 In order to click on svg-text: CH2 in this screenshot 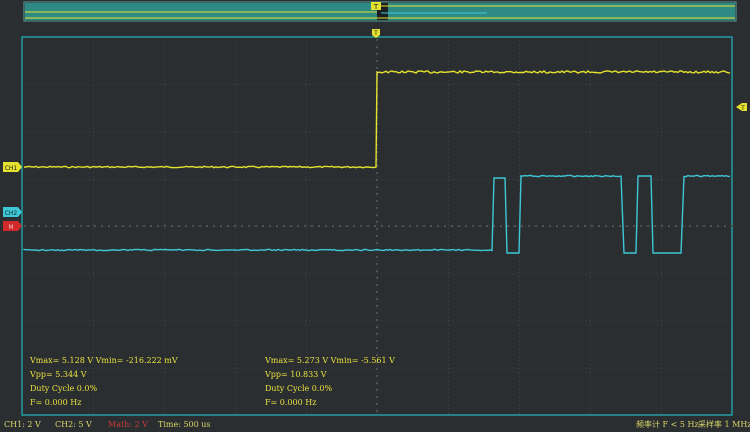, I will do `click(11, 213)`.